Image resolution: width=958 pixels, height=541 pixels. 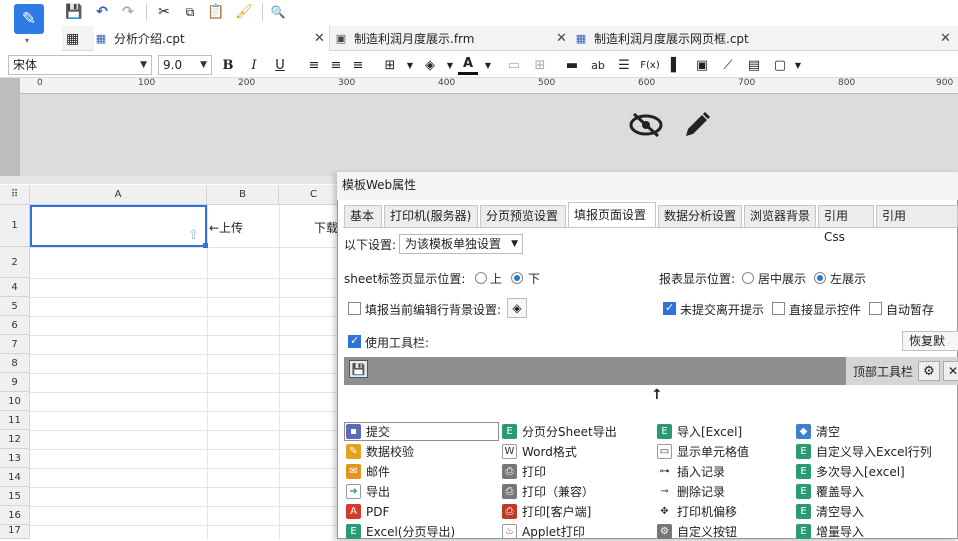 I want to click on row-header: 6, so click(x=15, y=325).